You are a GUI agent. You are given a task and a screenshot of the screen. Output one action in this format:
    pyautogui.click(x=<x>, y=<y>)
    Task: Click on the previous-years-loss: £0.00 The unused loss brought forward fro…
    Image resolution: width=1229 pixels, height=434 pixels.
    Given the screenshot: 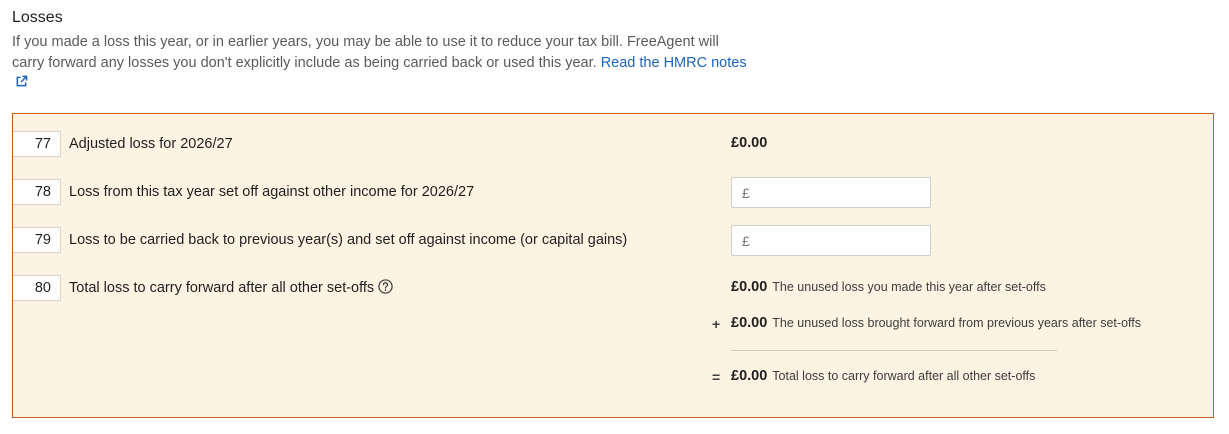 What is the action you would take?
    pyautogui.click(x=936, y=323)
    